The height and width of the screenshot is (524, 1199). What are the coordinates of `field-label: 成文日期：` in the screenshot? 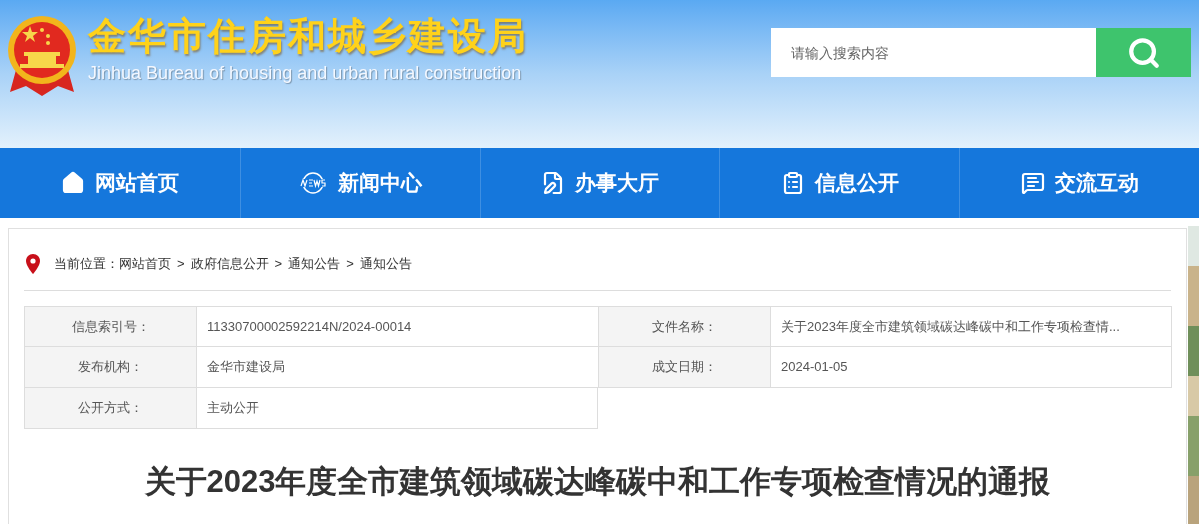 It's located at (684, 367).